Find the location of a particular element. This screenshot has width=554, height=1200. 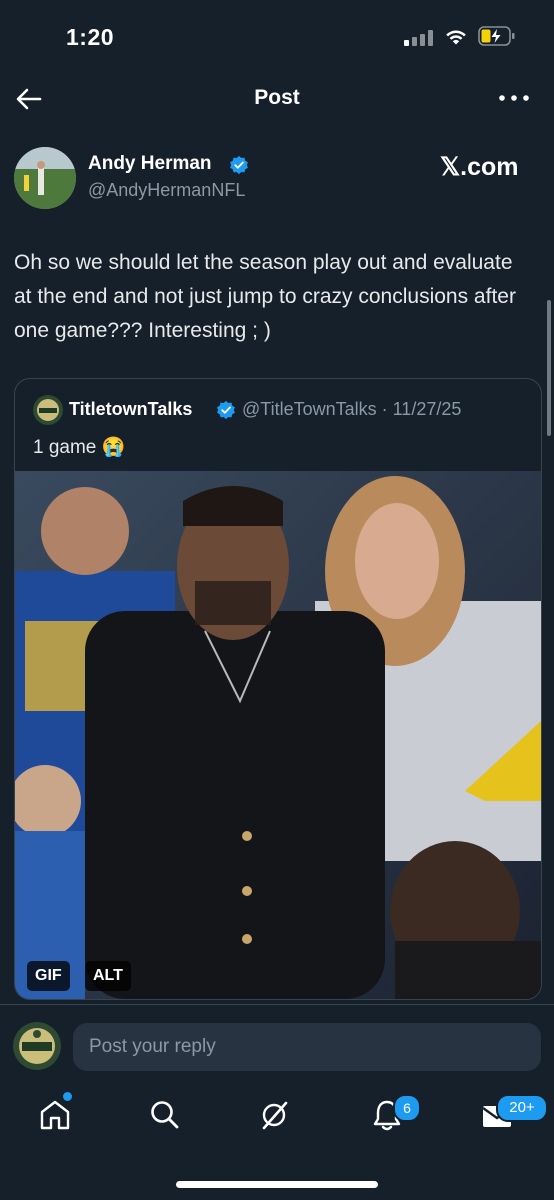

quote-author-avatar is located at coordinates (48, 410).